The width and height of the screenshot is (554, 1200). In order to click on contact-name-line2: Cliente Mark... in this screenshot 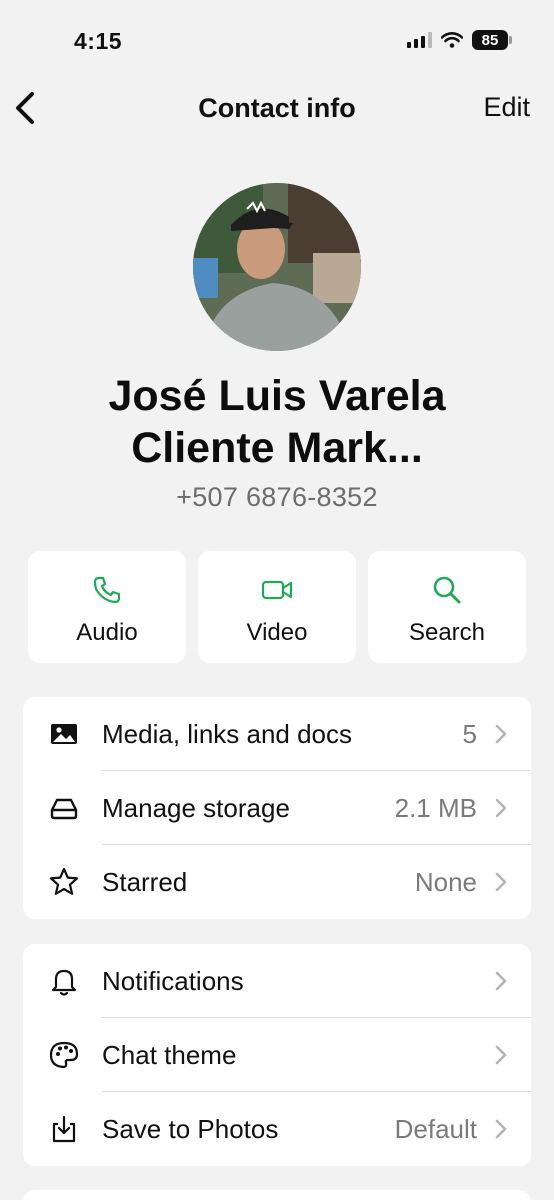, I will do `click(277, 448)`.